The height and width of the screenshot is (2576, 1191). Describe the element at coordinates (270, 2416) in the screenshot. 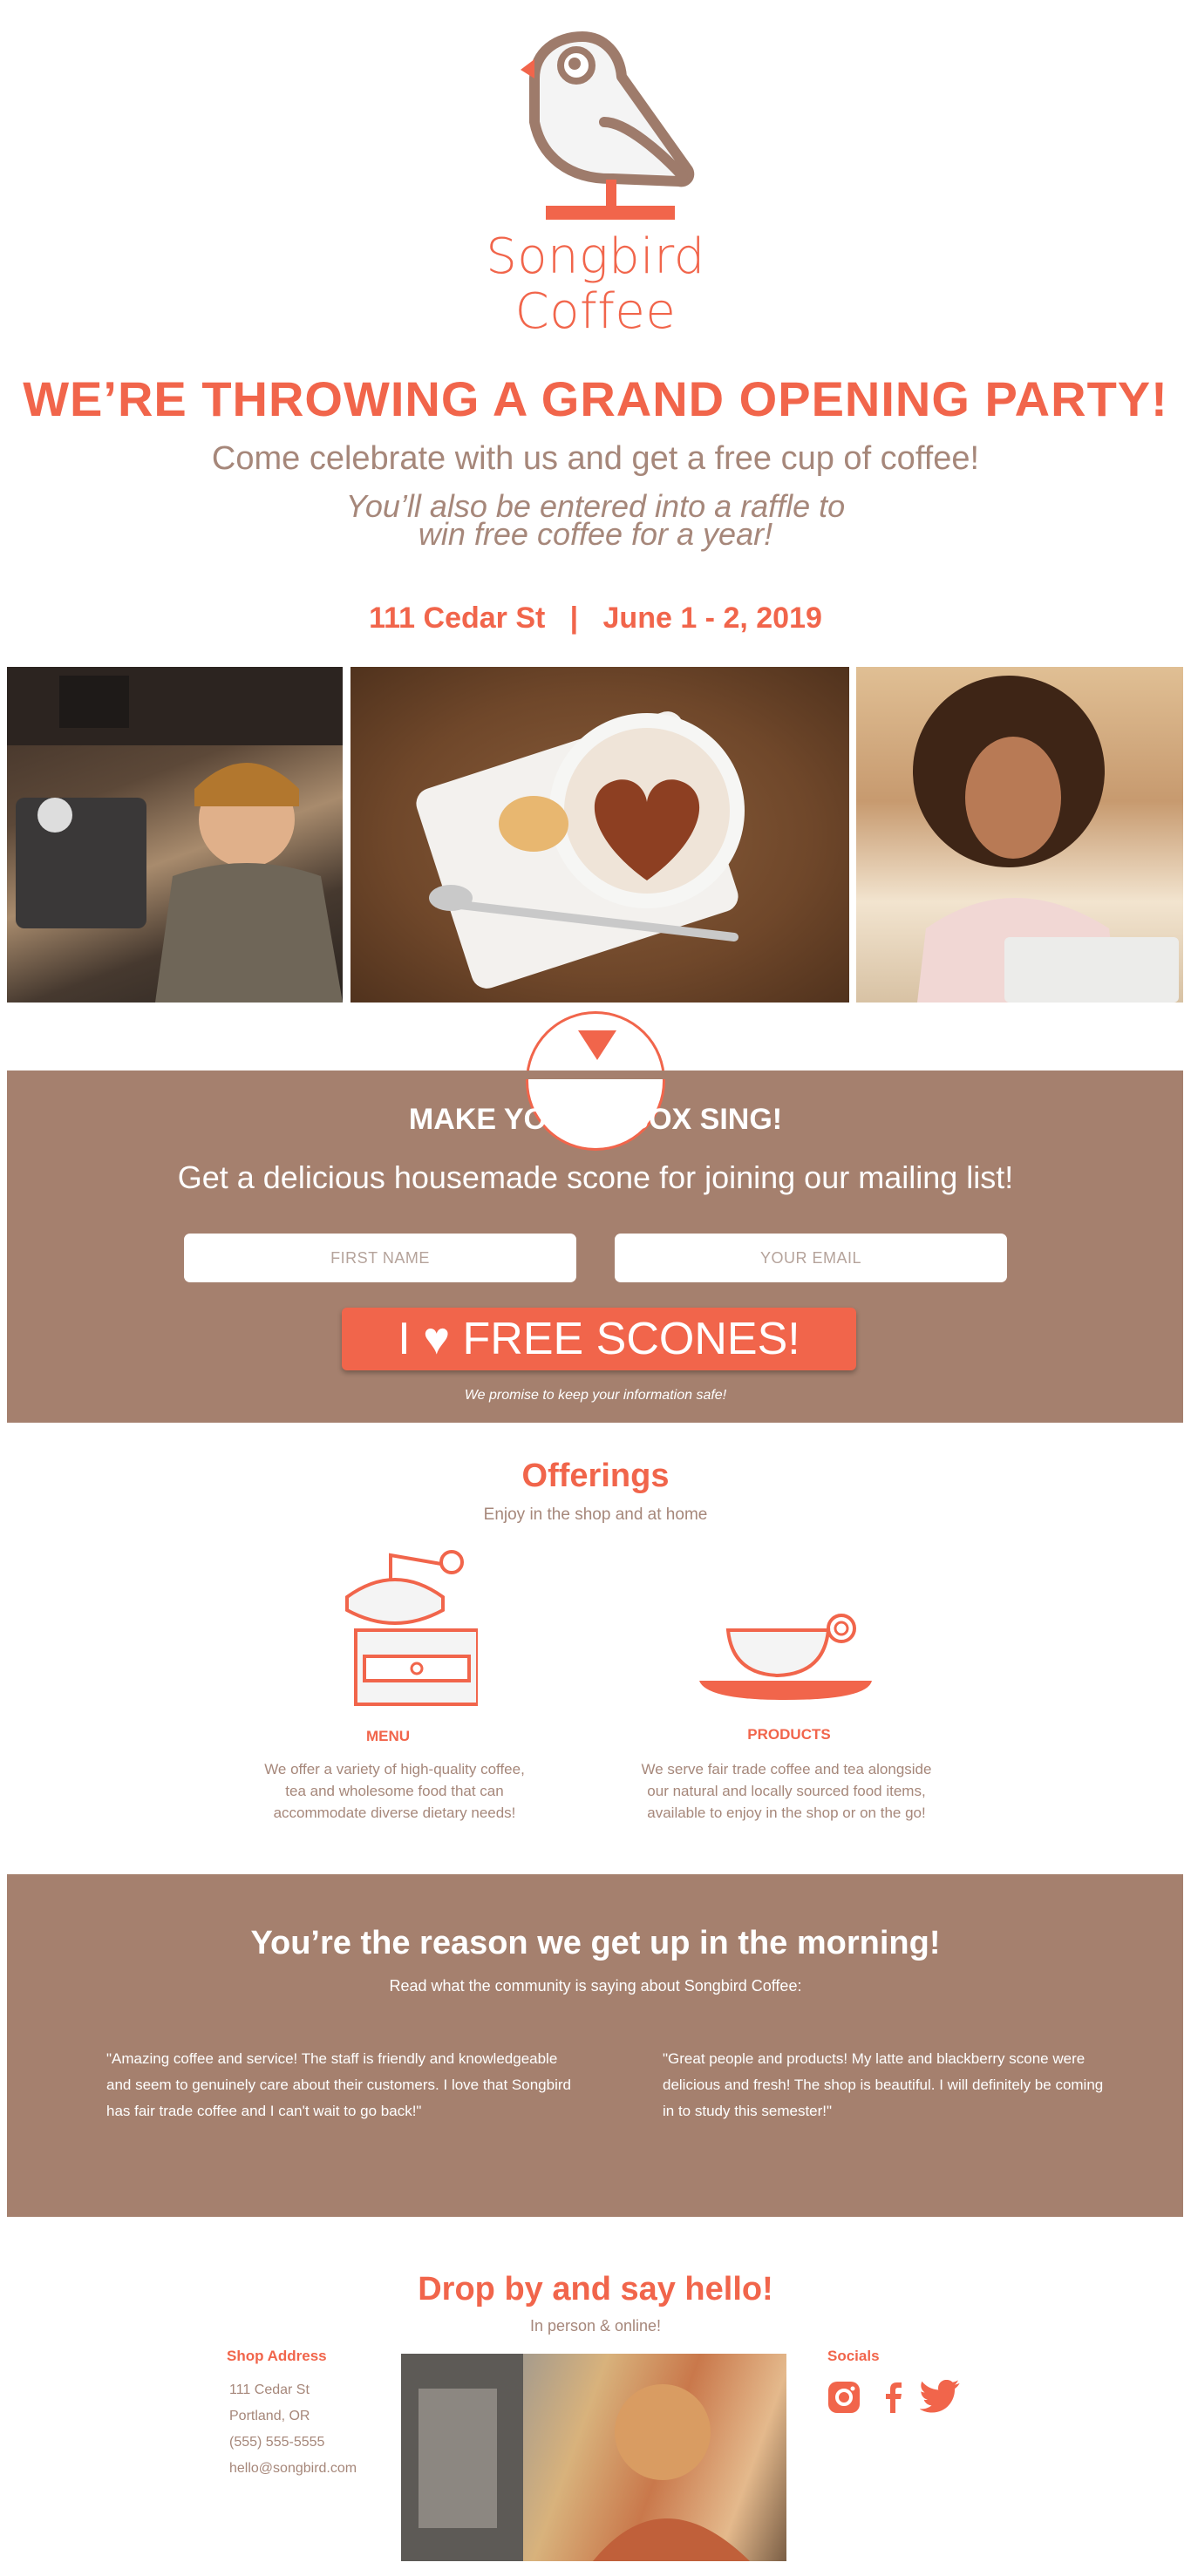

I see `address-city: Portland, OR` at that location.